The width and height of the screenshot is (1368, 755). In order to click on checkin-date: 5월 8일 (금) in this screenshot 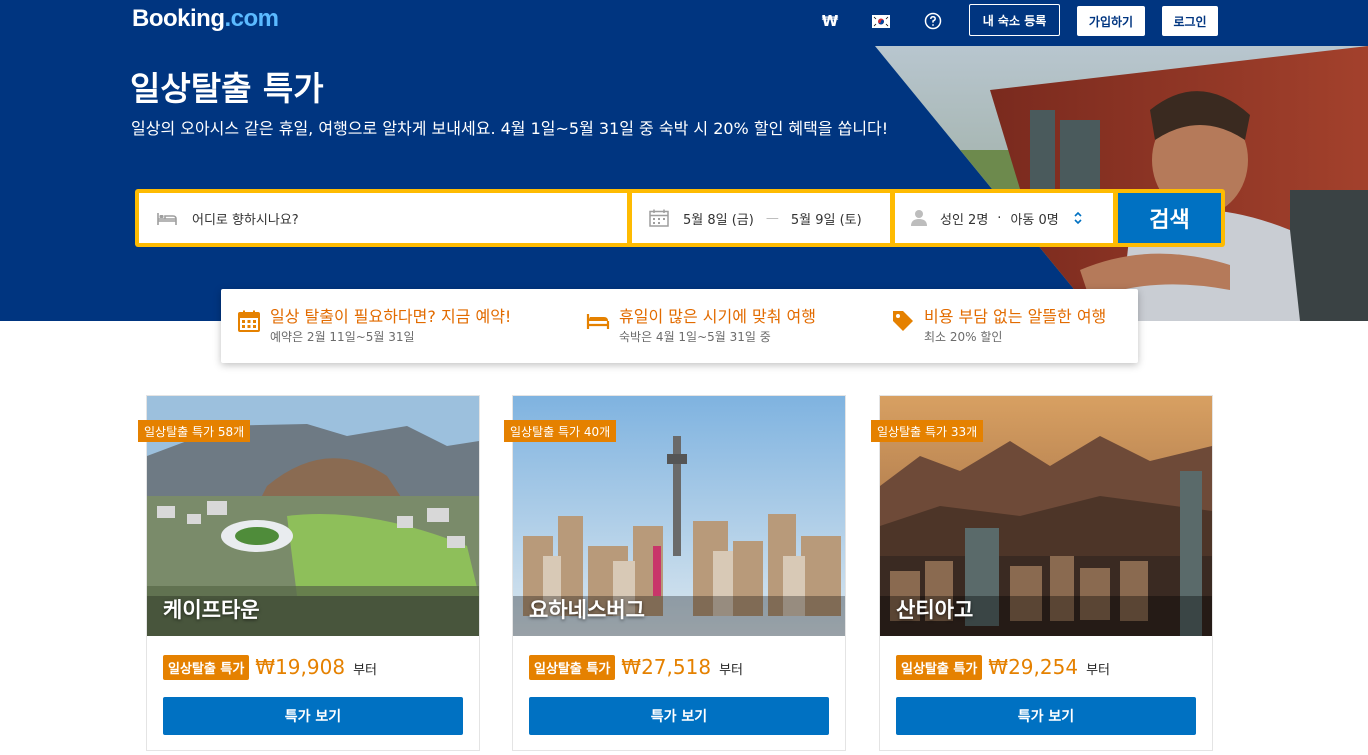, I will do `click(718, 218)`.